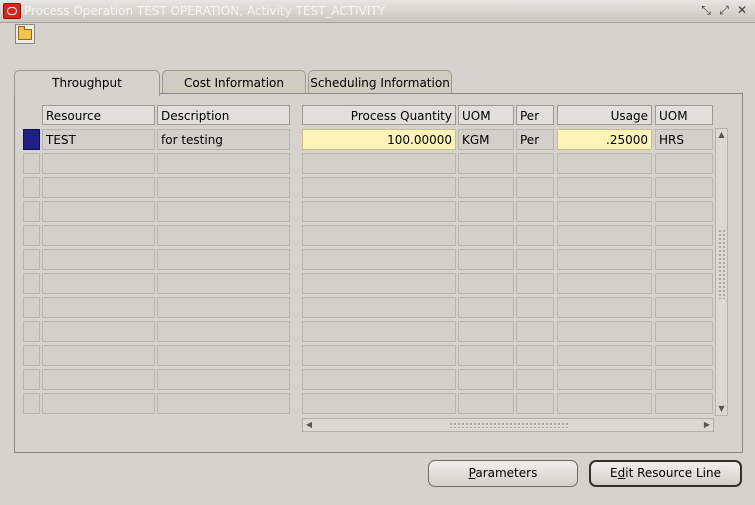 This screenshot has width=755, height=505. I want to click on restore-icon: ⤡, so click(706, 10).